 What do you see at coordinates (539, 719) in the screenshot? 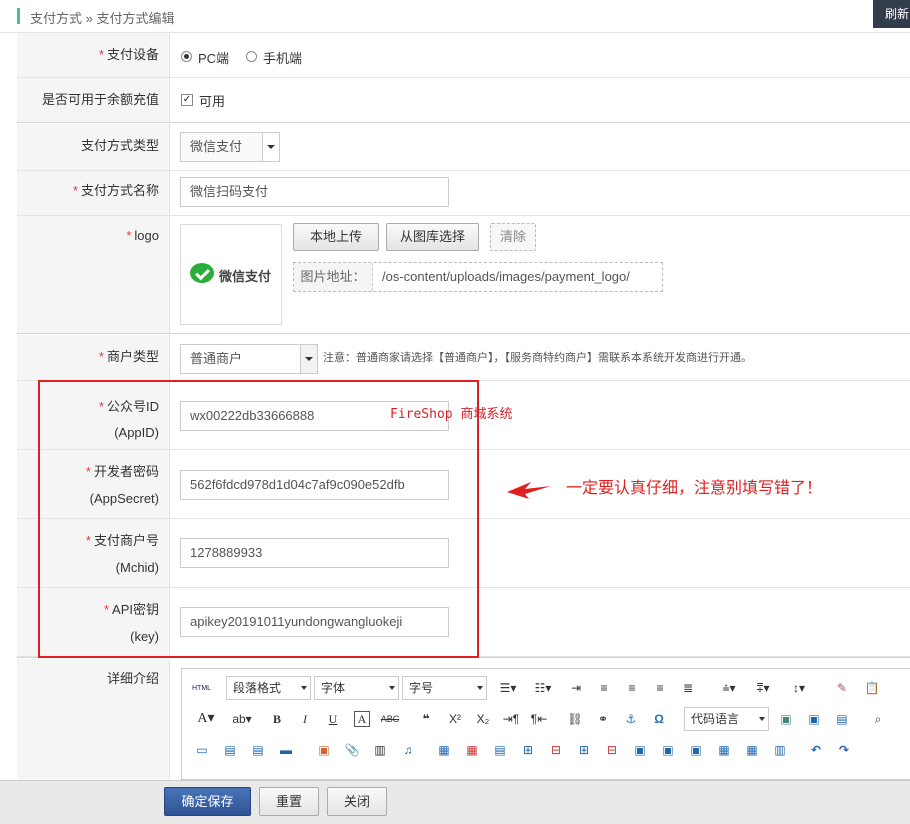
I see `rtl-icon: ¶⇤` at bounding box center [539, 719].